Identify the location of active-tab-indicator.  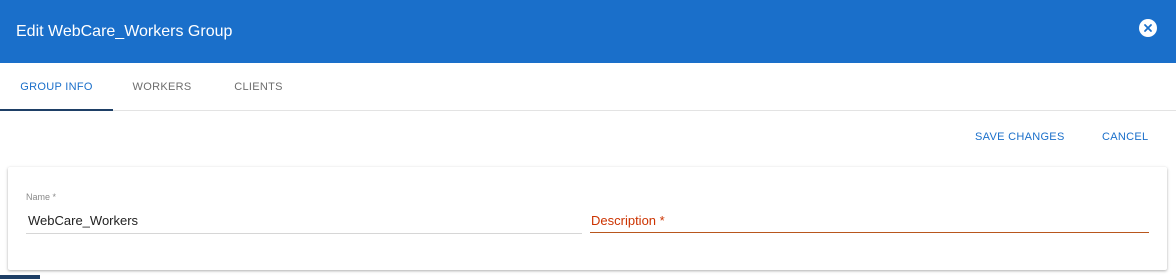
(56, 110).